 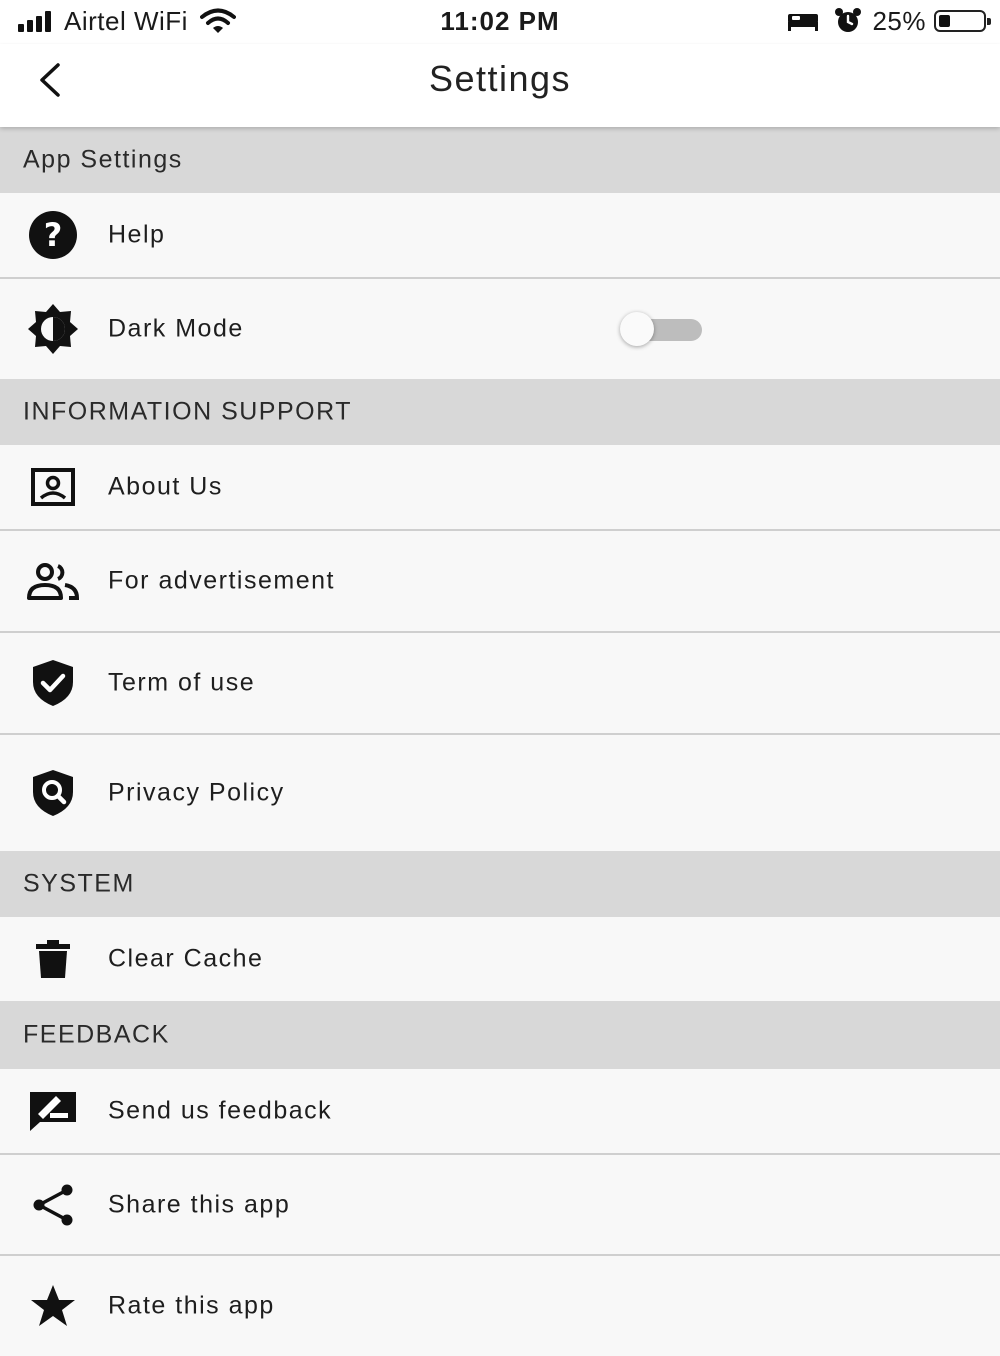 I want to click on about-us-item: About Us, so click(x=500, y=488).